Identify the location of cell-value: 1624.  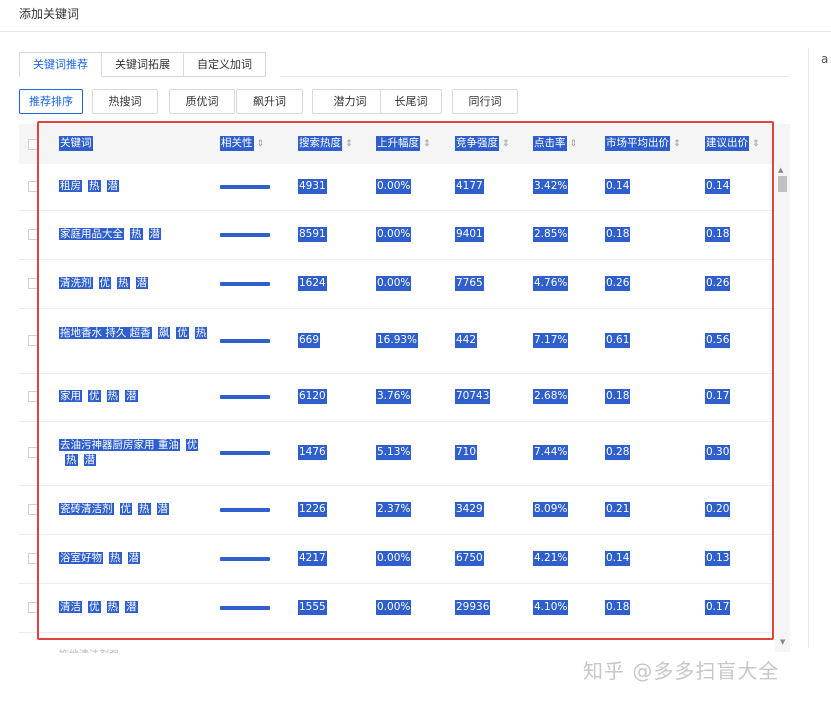
(312, 283).